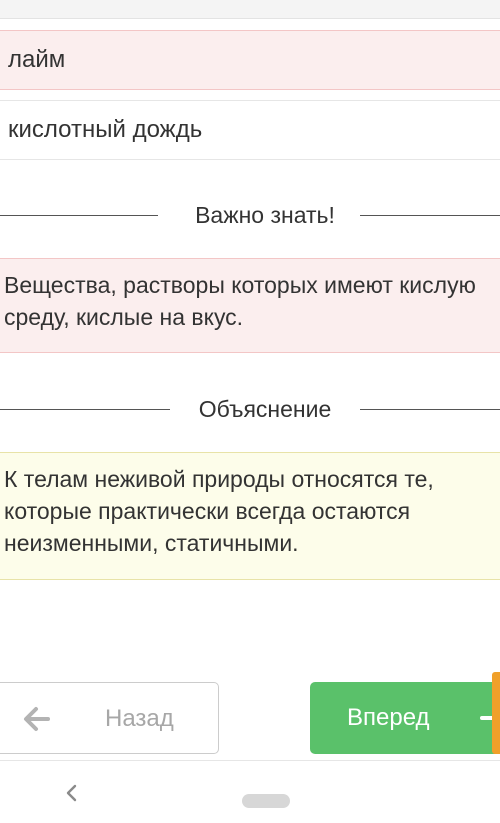 This screenshot has width=500, height=823. Describe the element at coordinates (265, 215) in the screenshot. I see `important-heading: Важно знать!` at that location.